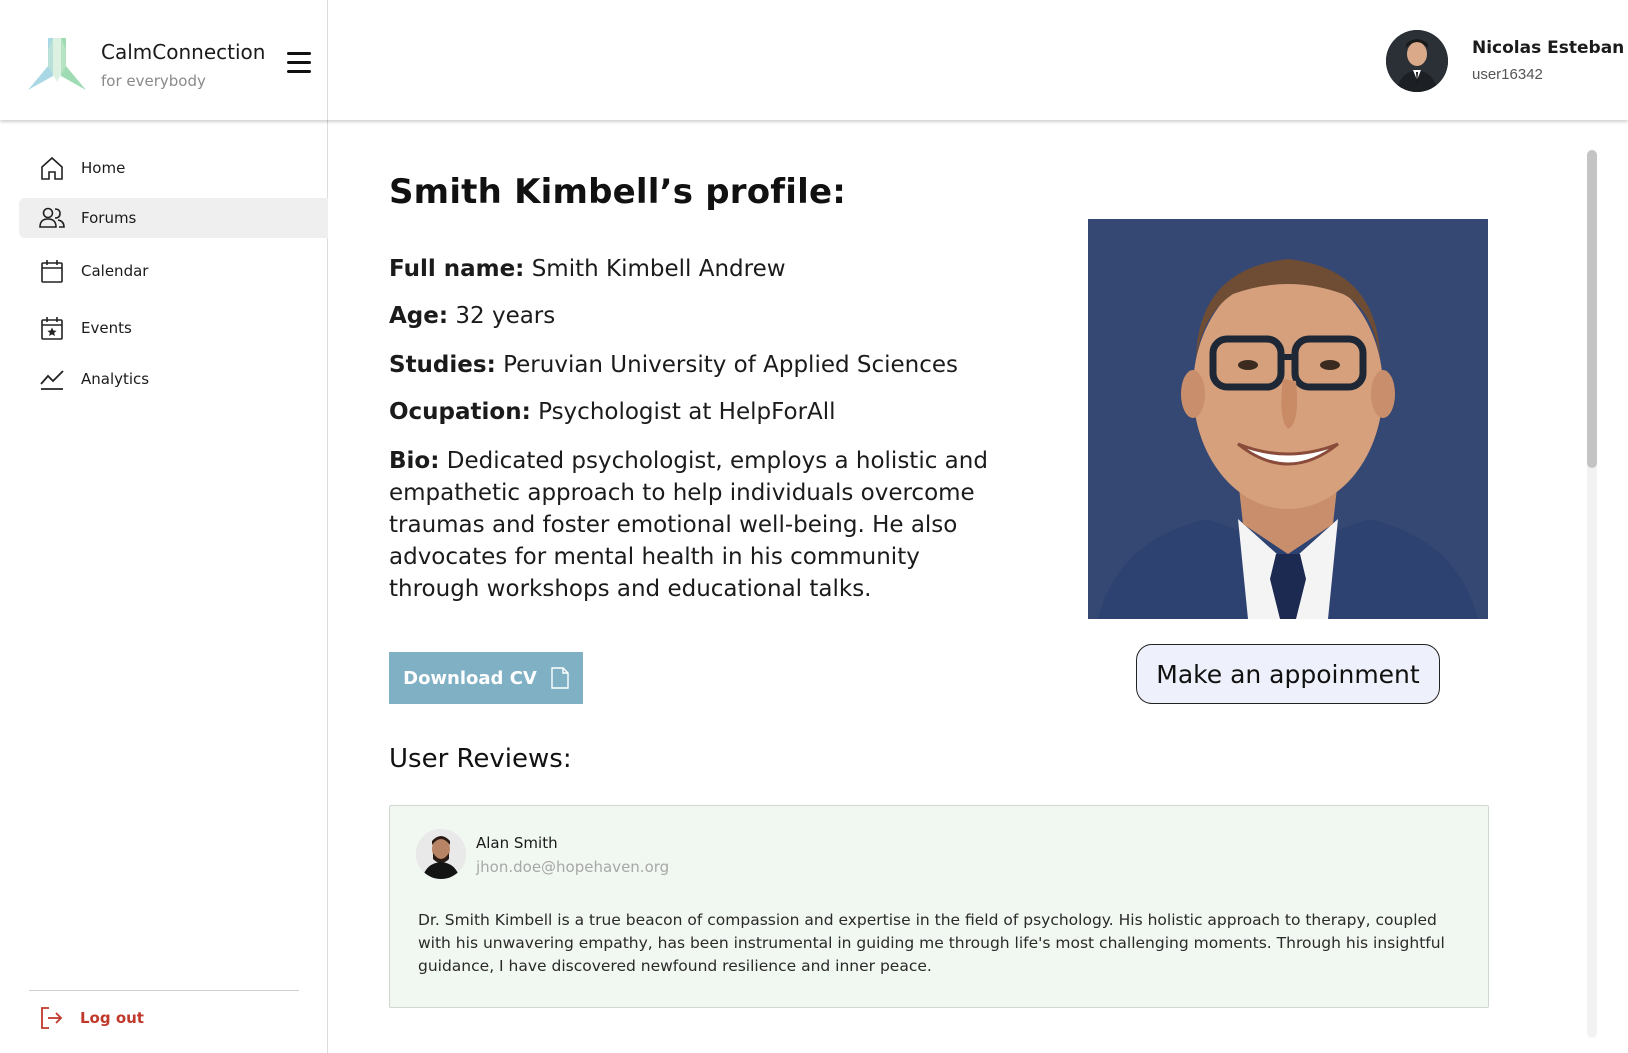  Describe the element at coordinates (442, 365) in the screenshot. I see `field-label: Studies:` at that location.